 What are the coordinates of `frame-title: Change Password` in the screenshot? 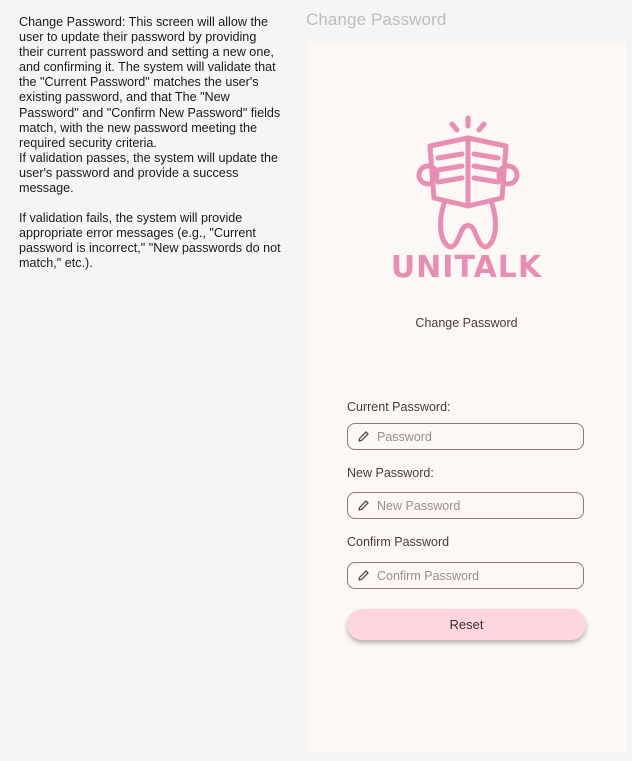 It's located at (376, 19).